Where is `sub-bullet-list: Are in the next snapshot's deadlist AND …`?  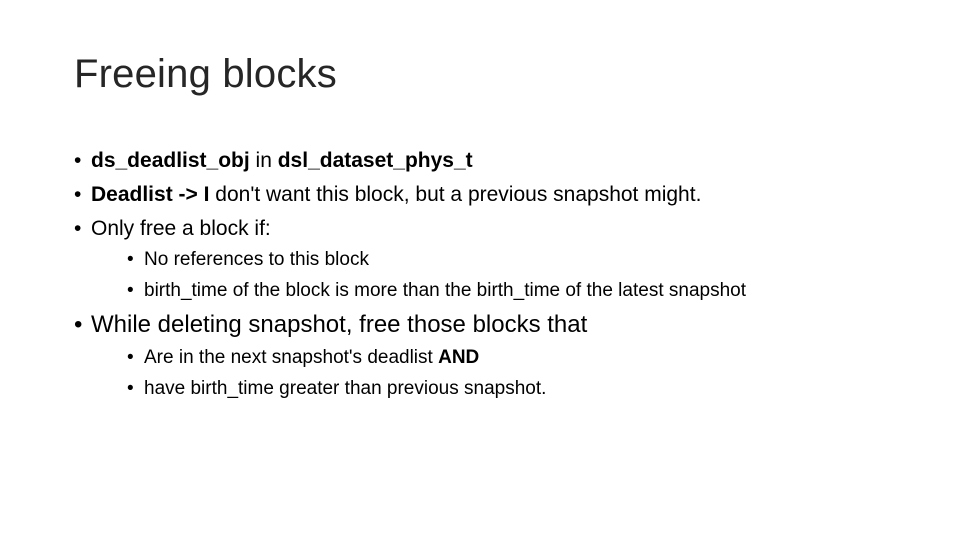 sub-bullet-list: Are in the next snapshot's deadlist AND … is located at coordinates (418, 373).